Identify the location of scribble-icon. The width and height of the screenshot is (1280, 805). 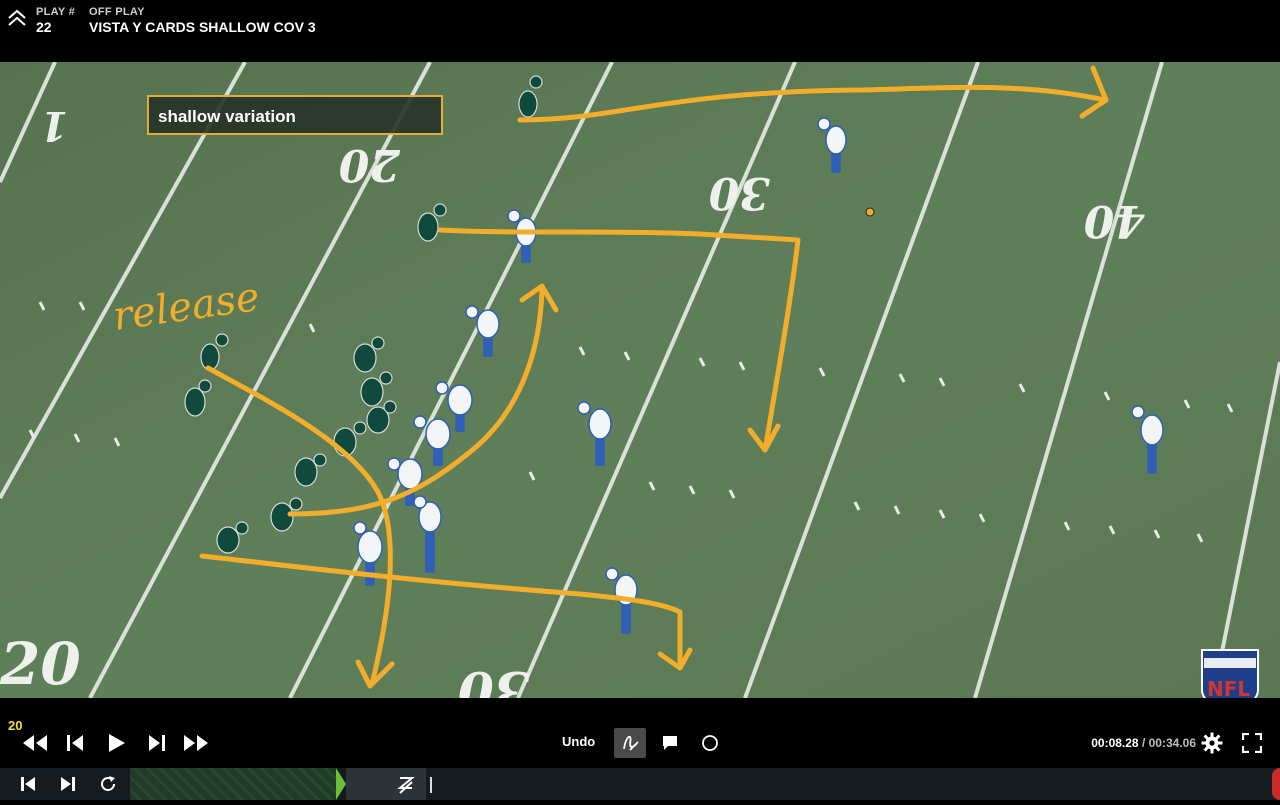
(406, 785).